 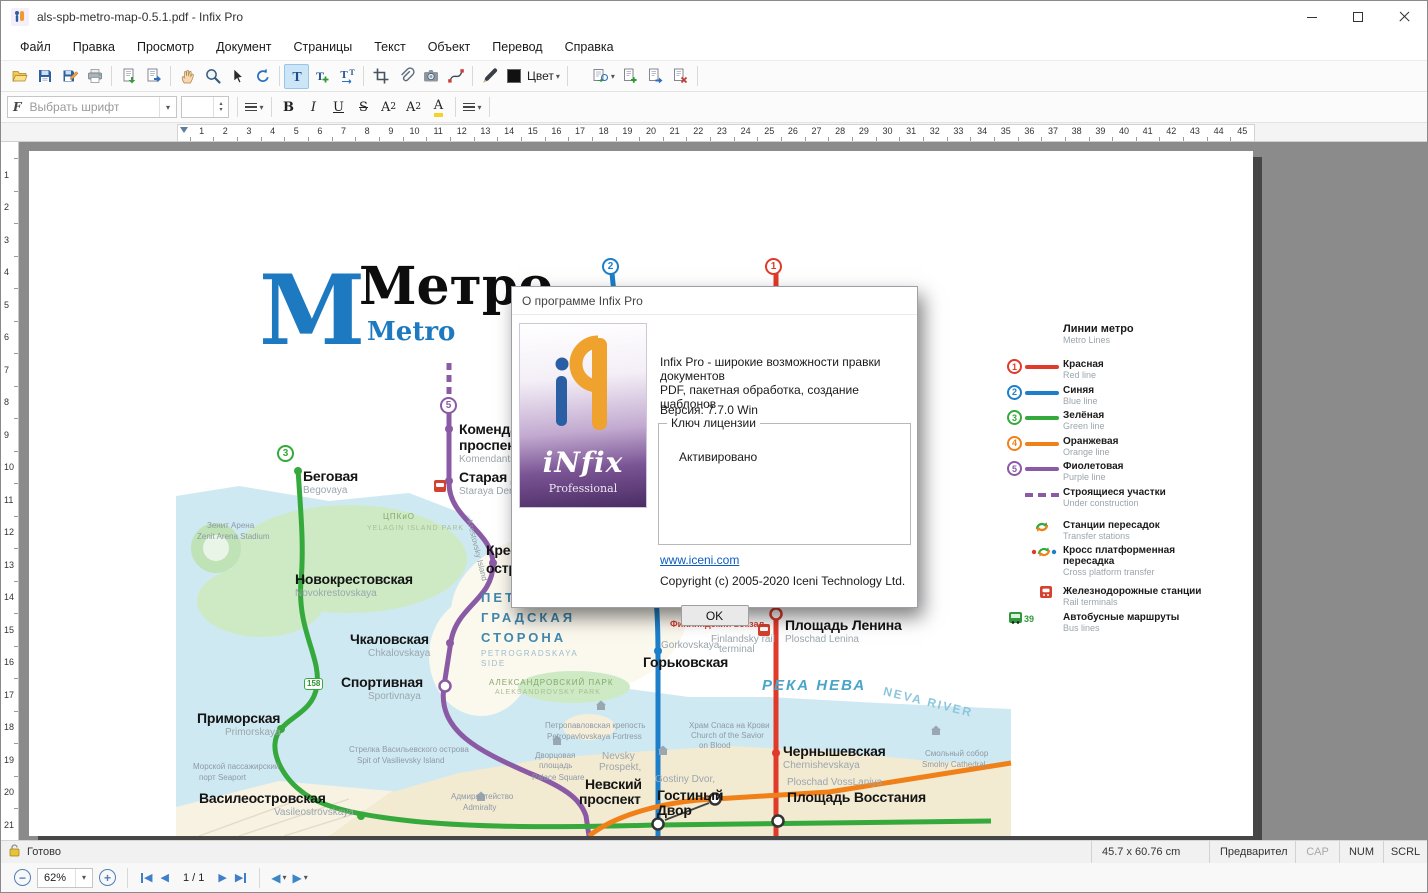 What do you see at coordinates (35, 47) in the screenshot?
I see `menu-file: Файл` at bounding box center [35, 47].